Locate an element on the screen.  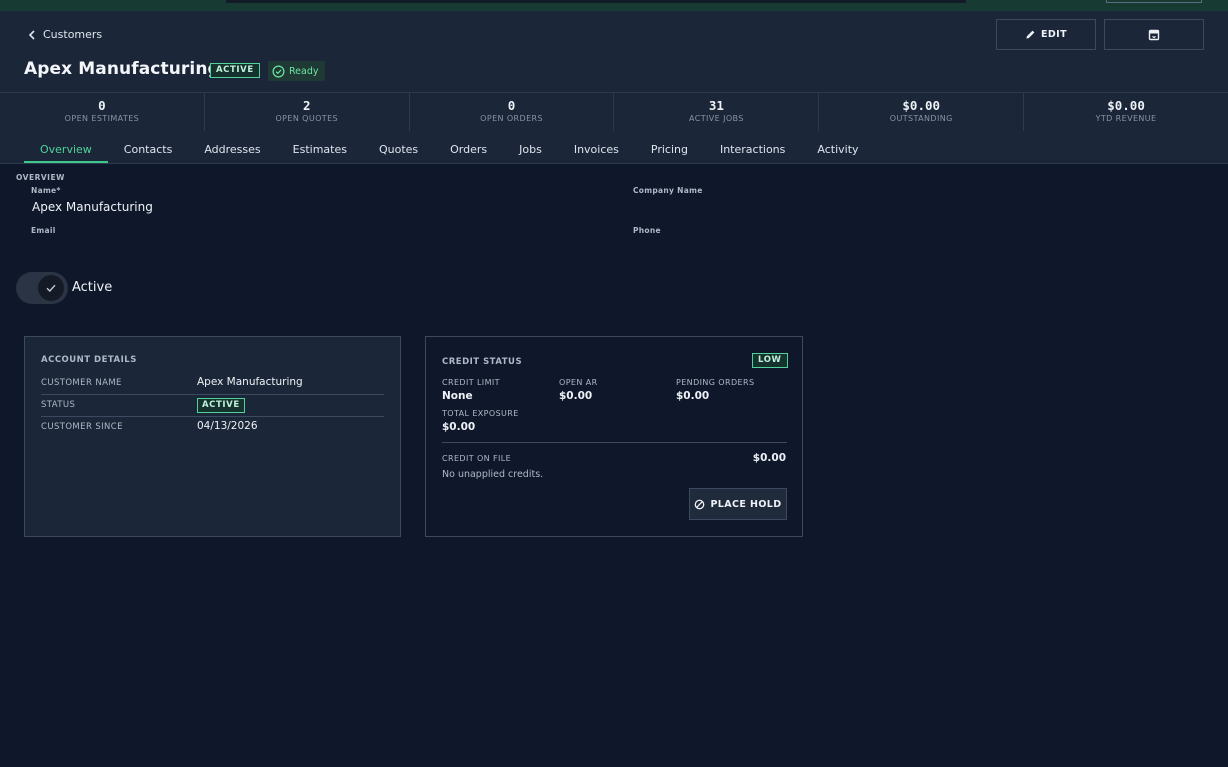
stat-open-orders: 0 OPEN ORDERS is located at coordinates (512, 112).